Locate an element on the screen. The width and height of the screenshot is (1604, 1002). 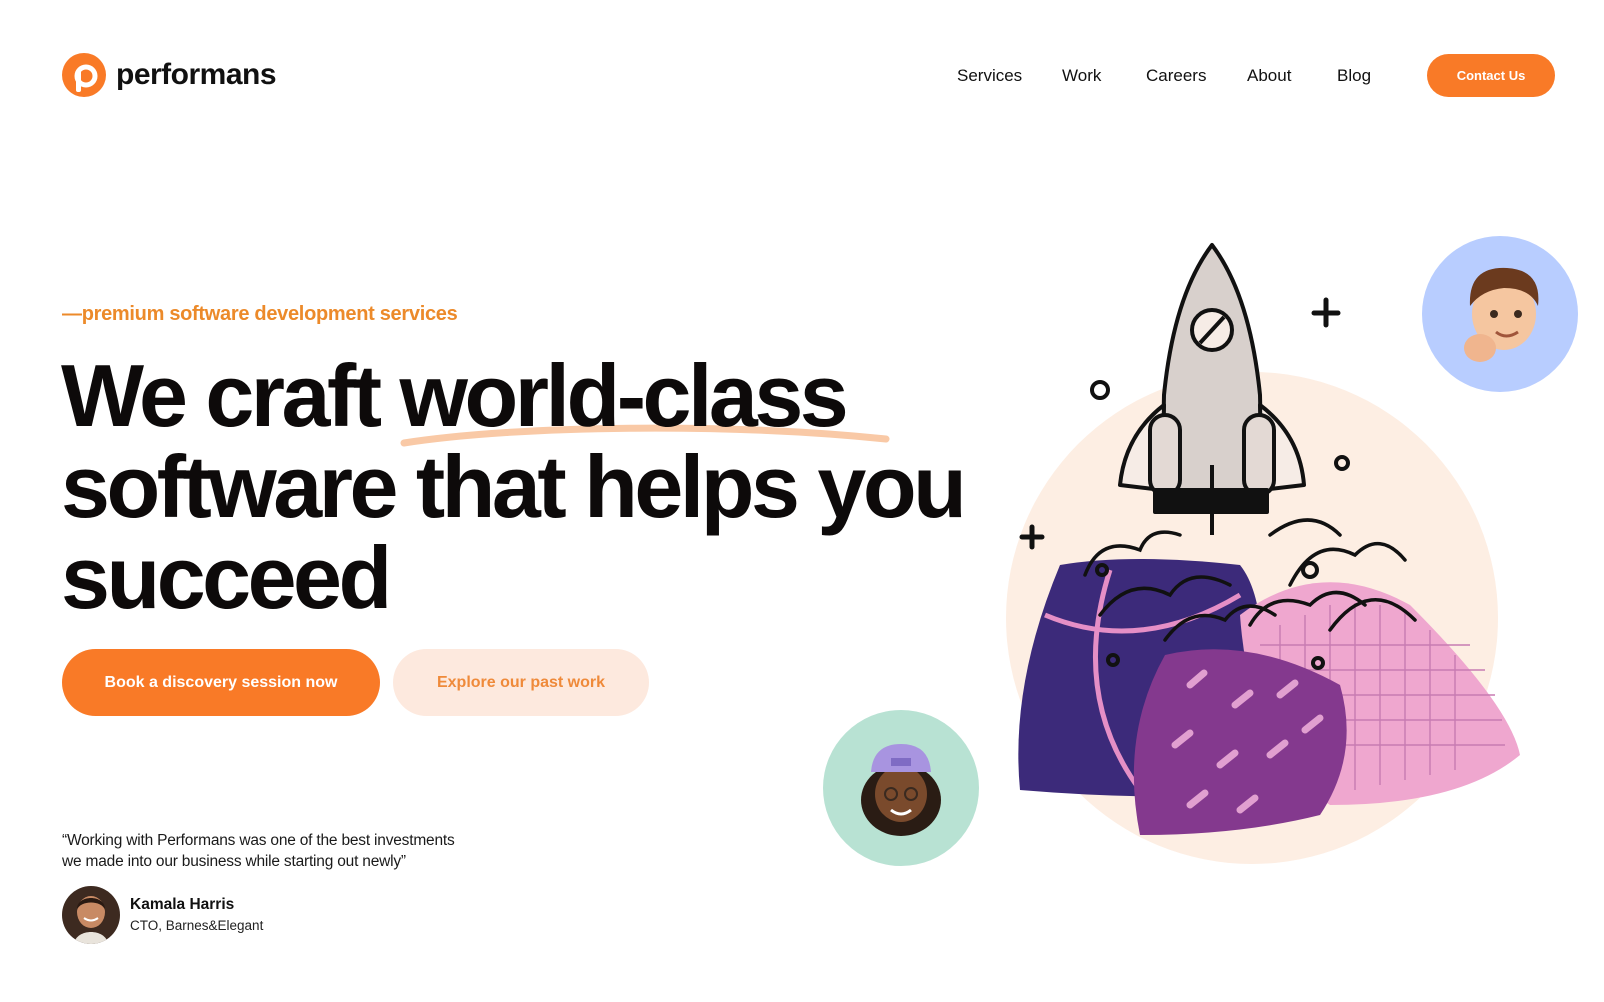
author-name: Kamala Harris is located at coordinates (182, 904).